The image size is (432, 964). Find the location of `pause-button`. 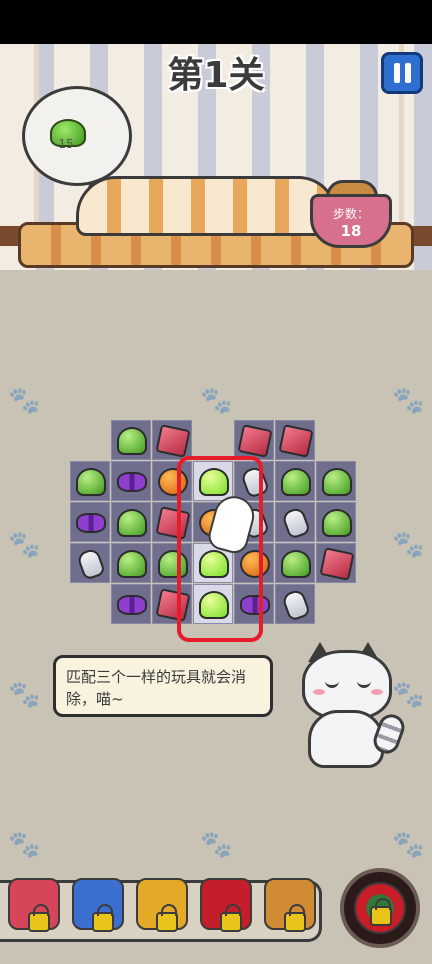

pause-button is located at coordinates (402, 73).